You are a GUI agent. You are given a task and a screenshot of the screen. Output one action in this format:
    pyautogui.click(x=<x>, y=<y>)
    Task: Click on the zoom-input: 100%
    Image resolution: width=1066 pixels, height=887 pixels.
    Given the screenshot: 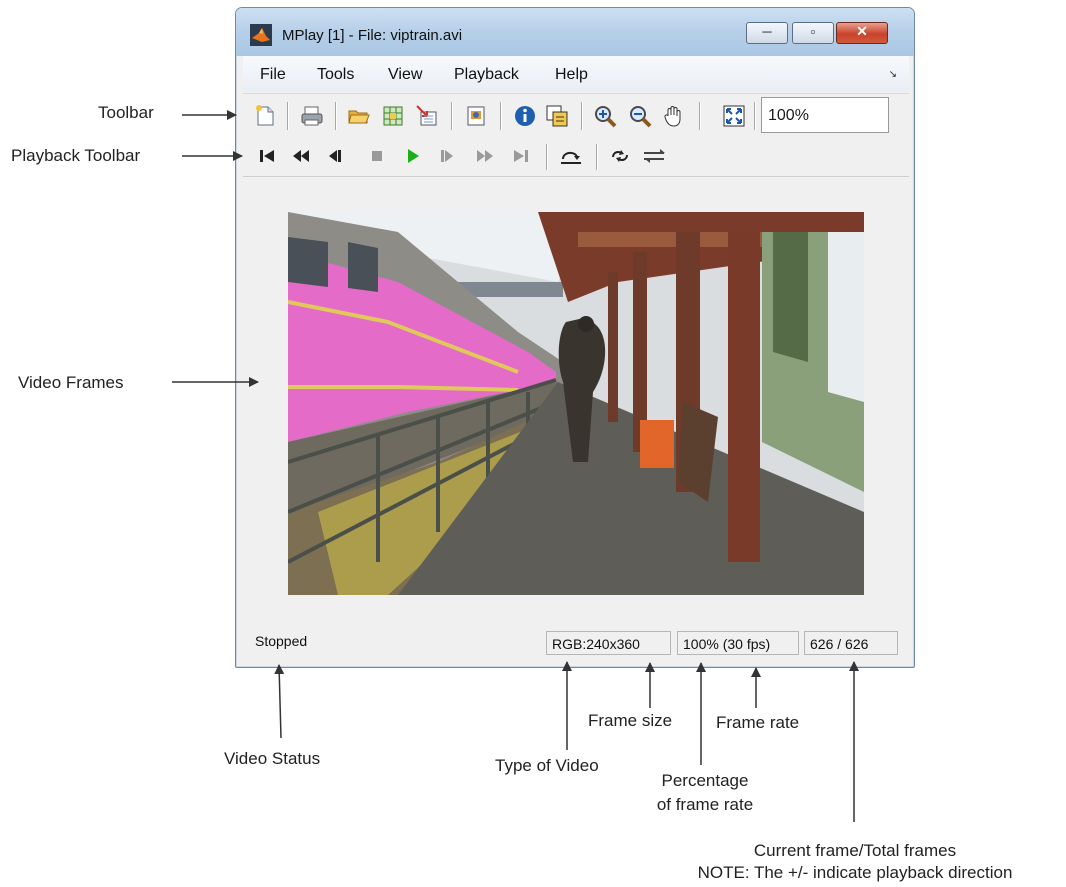 What is the action you would take?
    pyautogui.click(x=825, y=115)
    